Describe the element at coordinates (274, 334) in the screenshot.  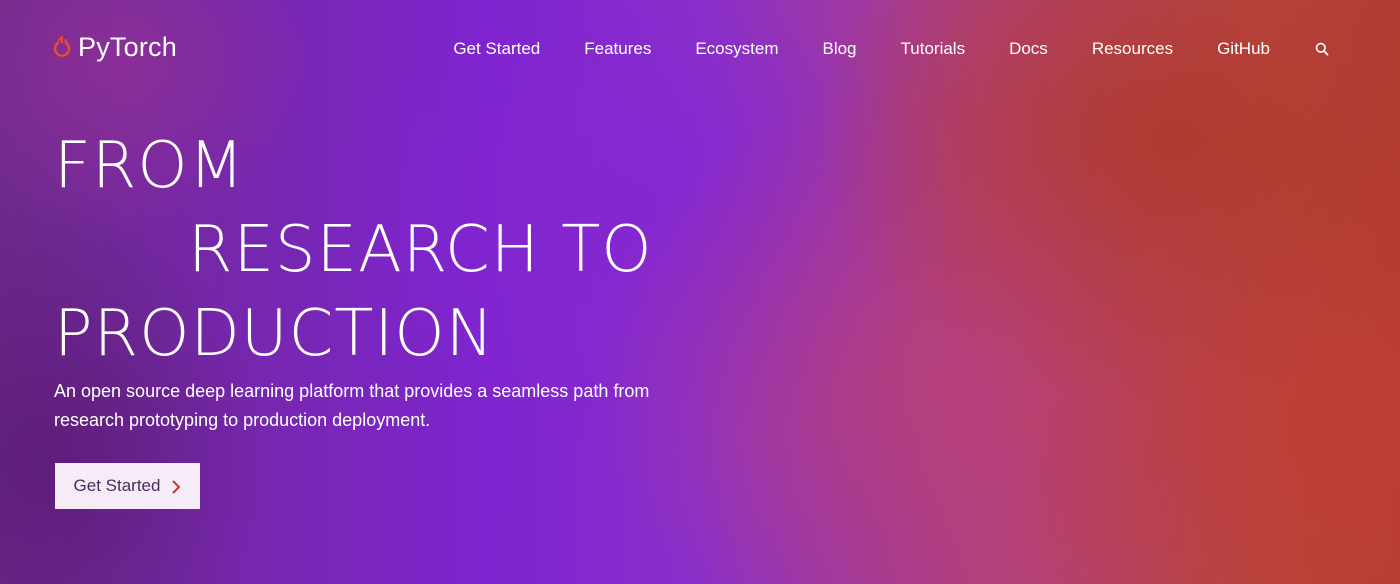
I see `headline-line-3: PRODUCTION` at that location.